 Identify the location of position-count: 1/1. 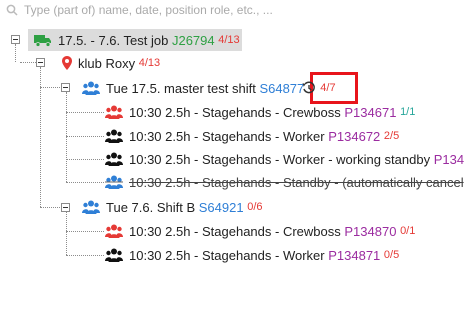
(408, 112).